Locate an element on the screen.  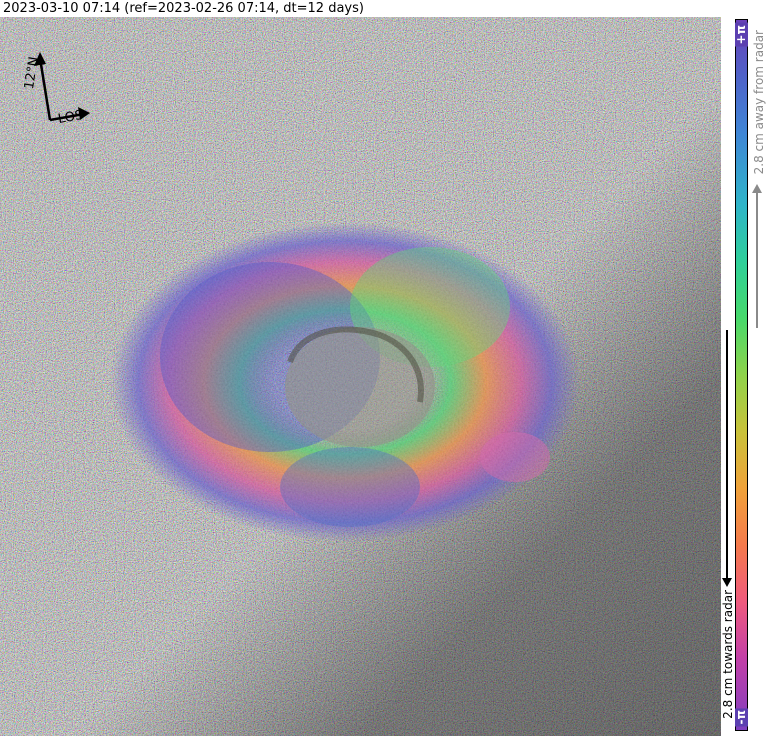
colorbar-top-label: +π is located at coordinates (741, 35).